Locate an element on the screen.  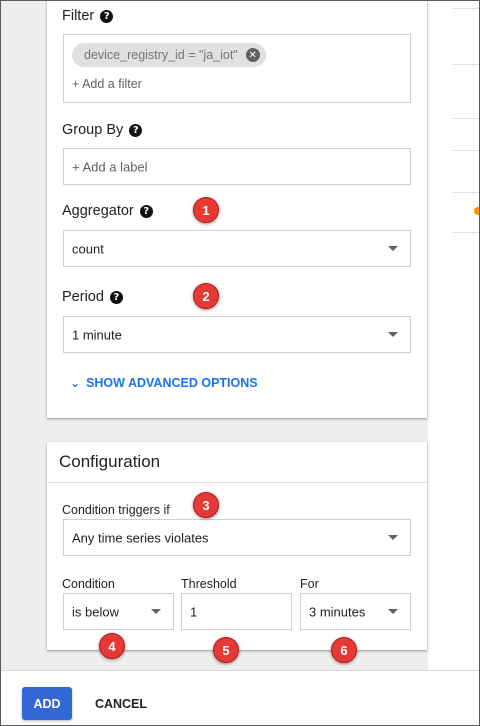
threshold-input: 1 is located at coordinates (236, 611).